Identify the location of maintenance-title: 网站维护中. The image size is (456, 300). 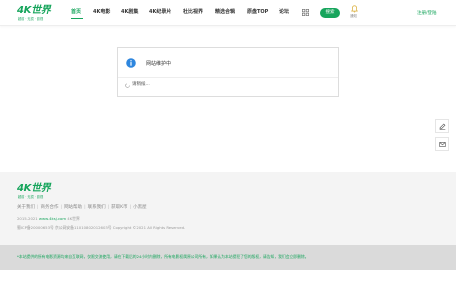
(159, 64).